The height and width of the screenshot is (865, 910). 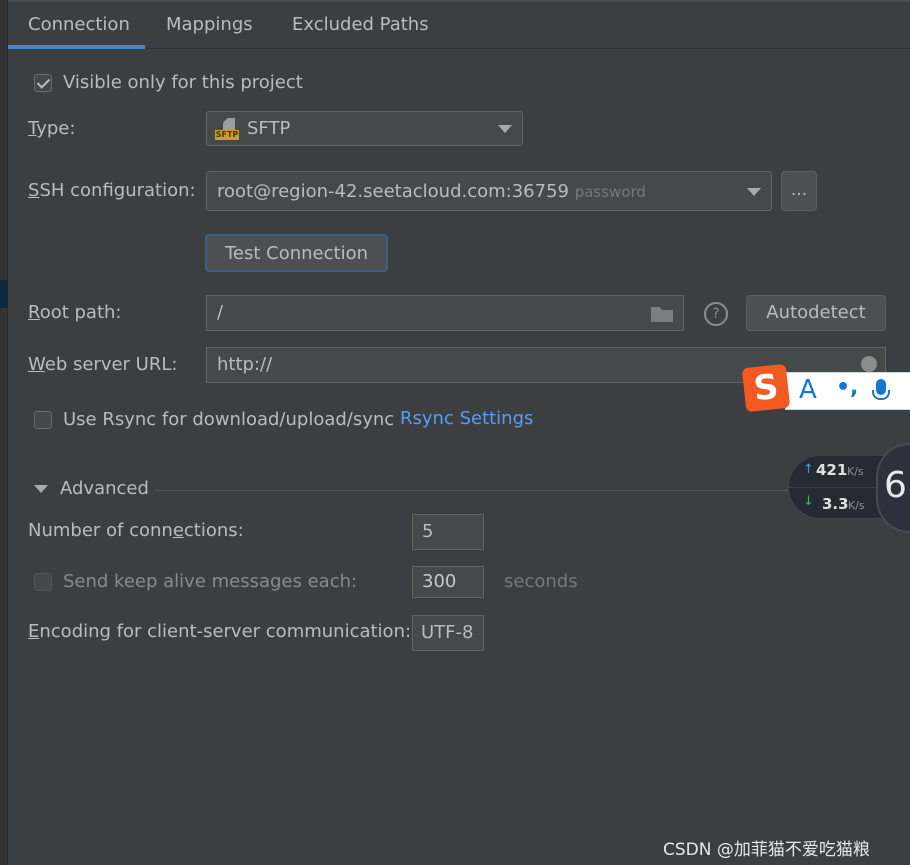 I want to click on rsync-settings-link: Rsync Settings, so click(x=466, y=418).